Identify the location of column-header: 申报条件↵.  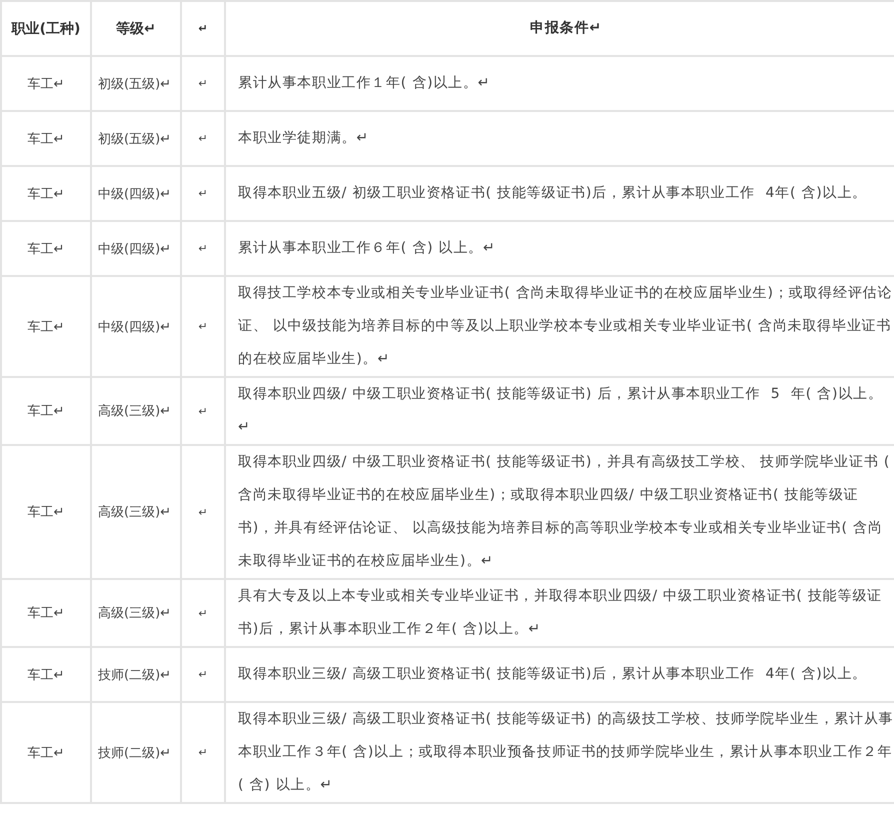
(559, 28).